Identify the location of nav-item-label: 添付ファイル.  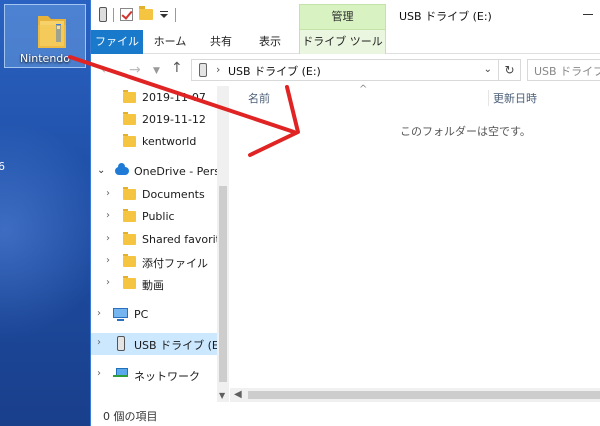
(175, 263).